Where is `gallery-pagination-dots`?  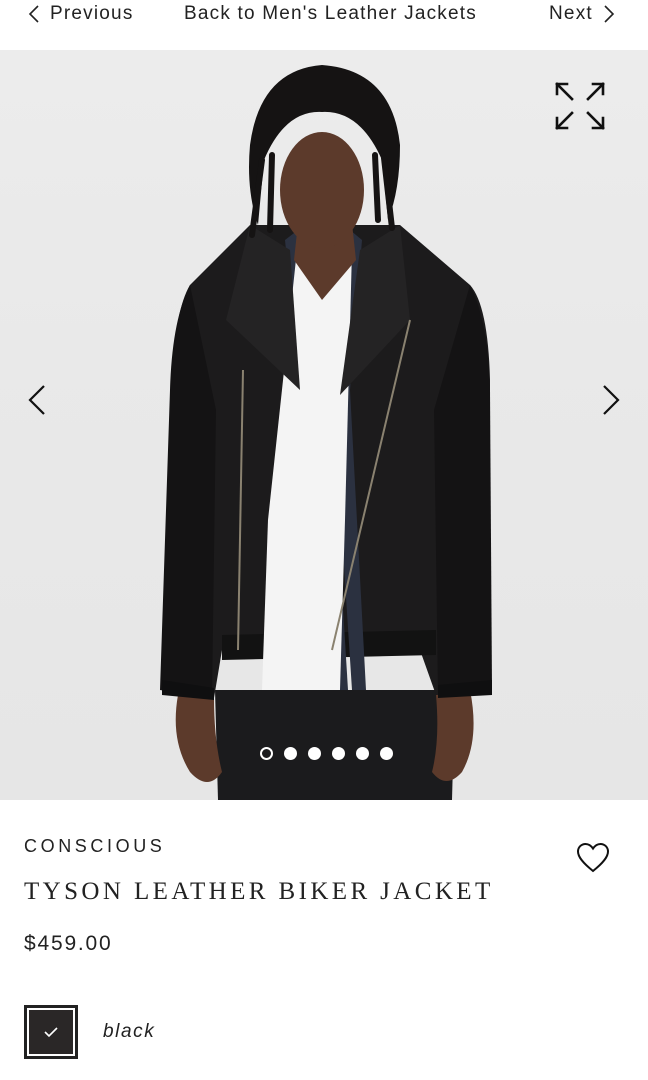
gallery-pagination-dots is located at coordinates (326, 753).